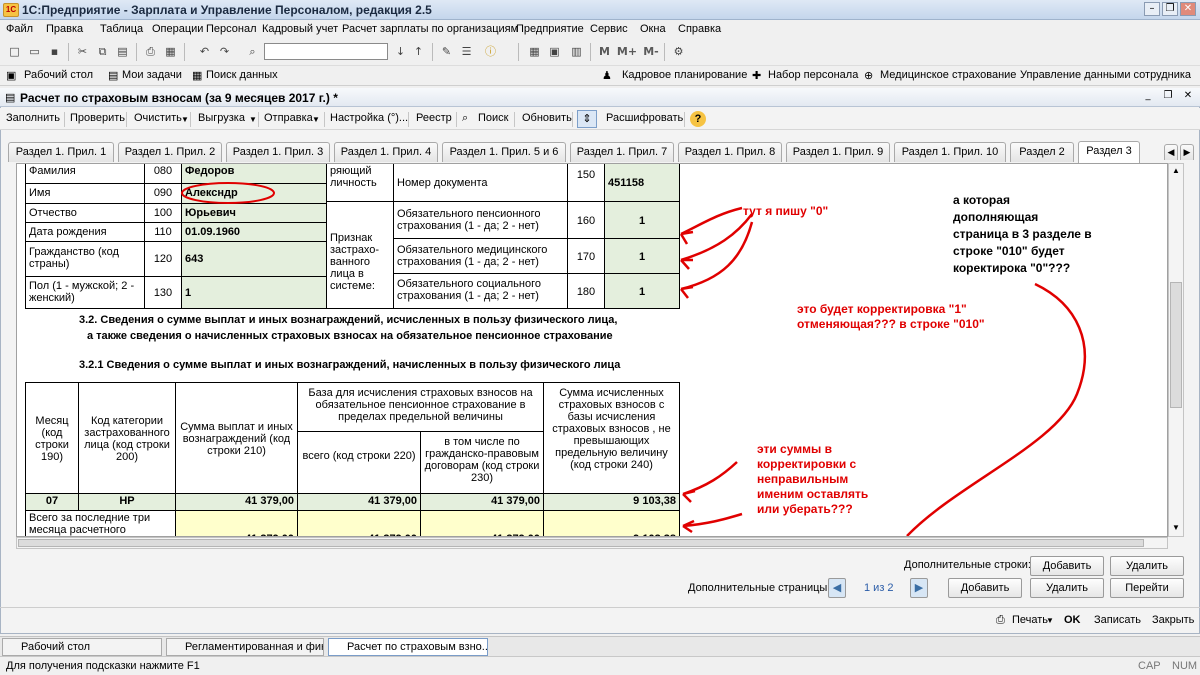  I want to click on horizontal-scrollbar, so click(592, 543).